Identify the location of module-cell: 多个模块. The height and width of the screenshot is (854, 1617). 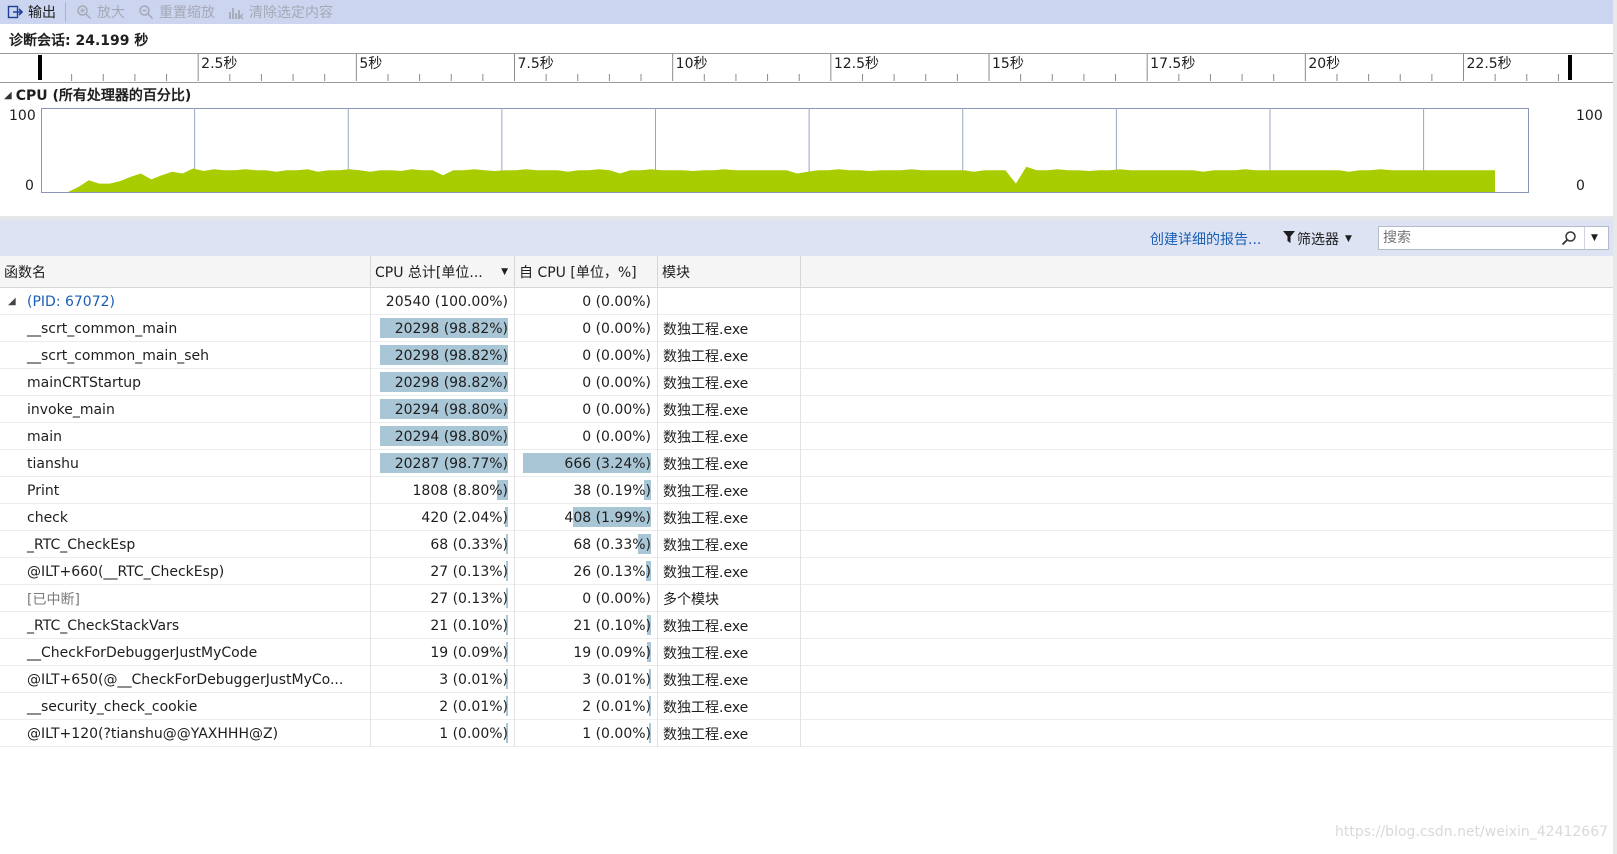
(729, 598).